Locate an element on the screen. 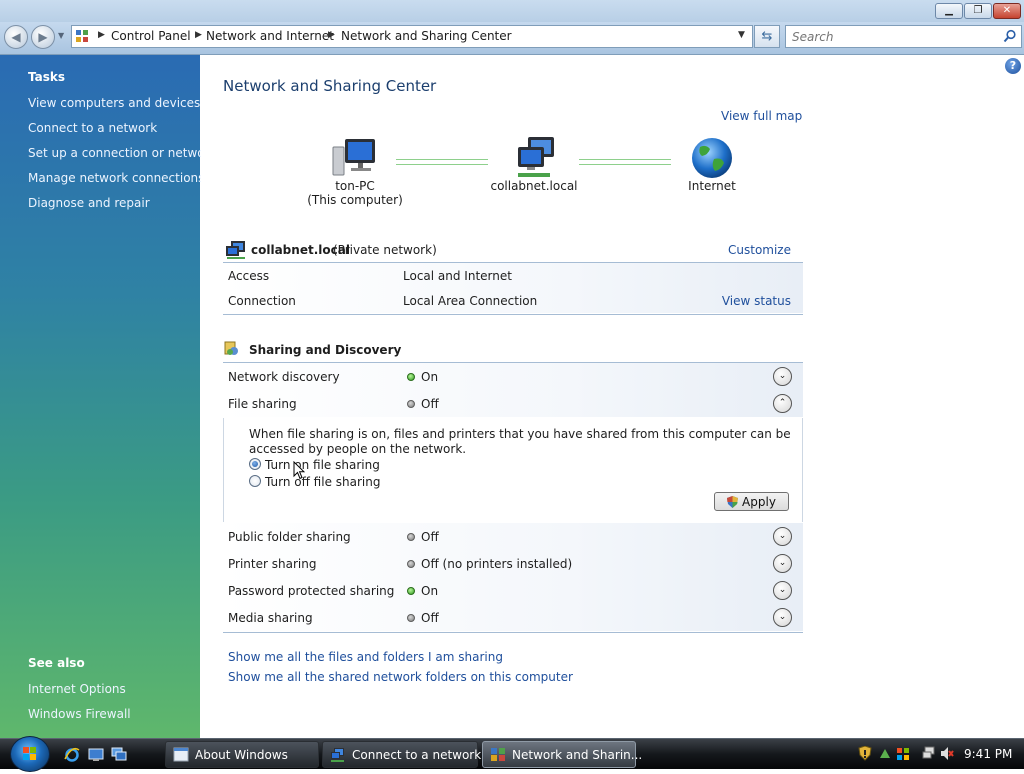 The image size is (1024, 774). sharing-label: File sharing is located at coordinates (262, 404).